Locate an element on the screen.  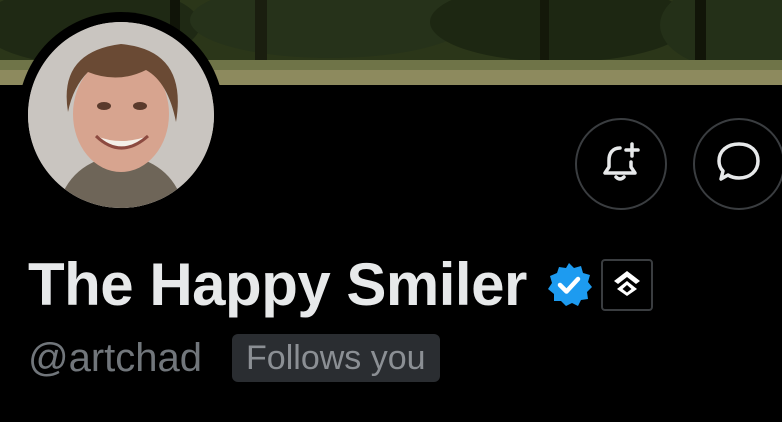
message-button is located at coordinates (737, 164).